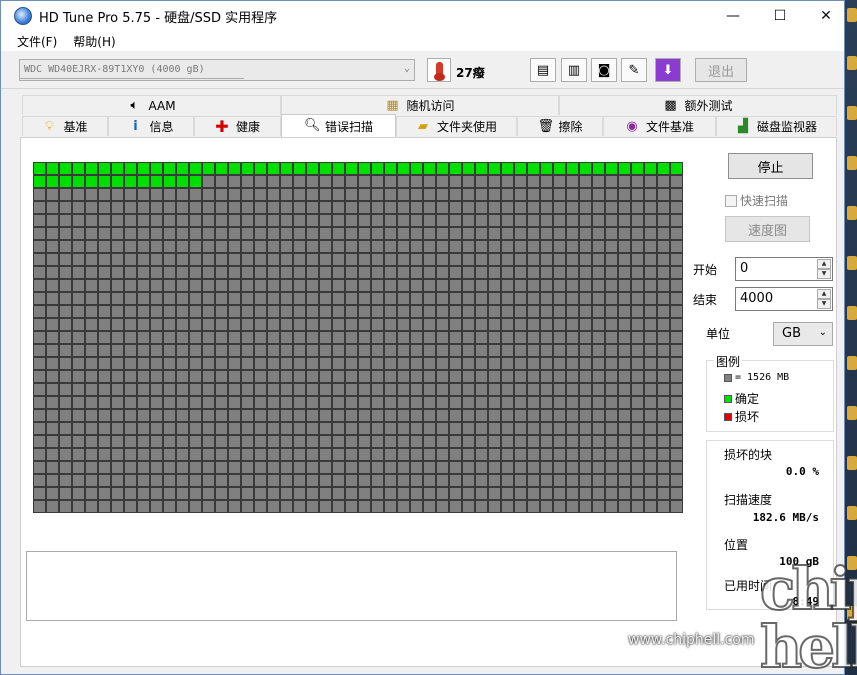 The height and width of the screenshot is (675, 857). Describe the element at coordinates (803, 334) in the screenshot. I see `unit-select: GB ⌄` at that location.